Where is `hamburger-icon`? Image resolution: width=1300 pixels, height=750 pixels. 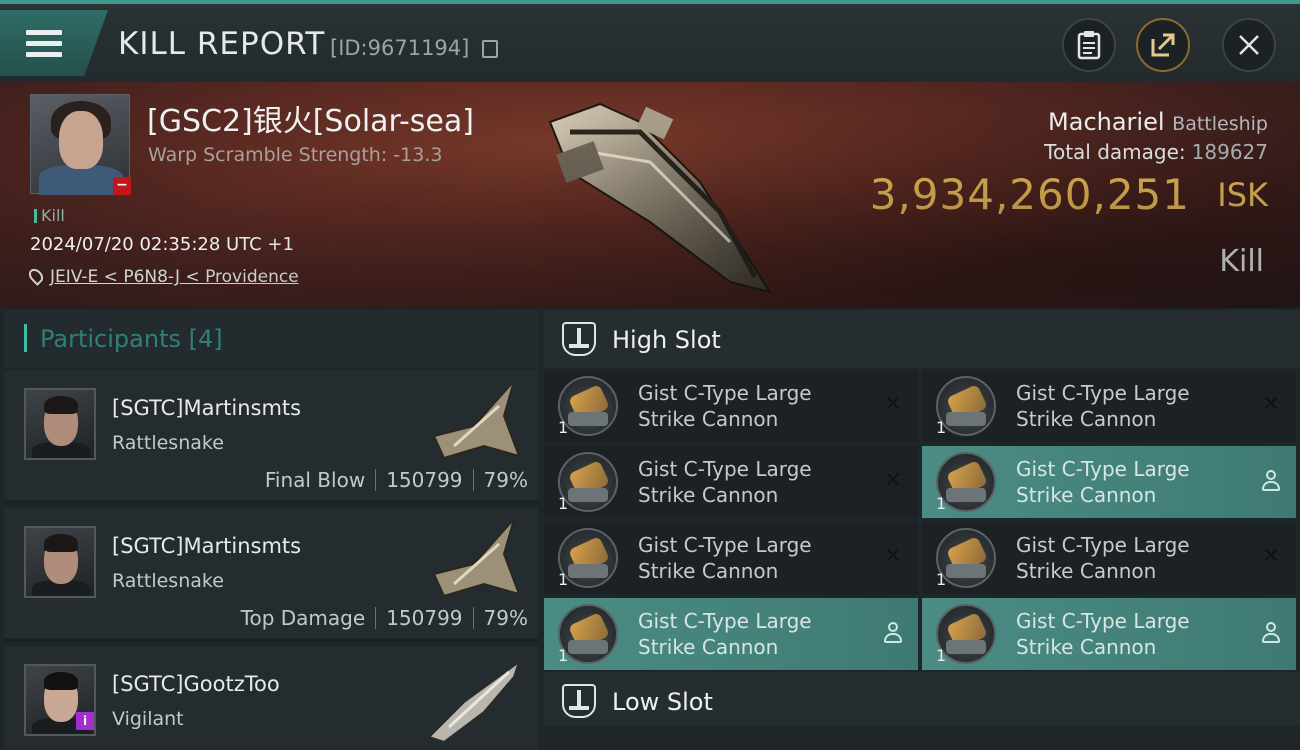
hamburger-icon is located at coordinates (44, 45).